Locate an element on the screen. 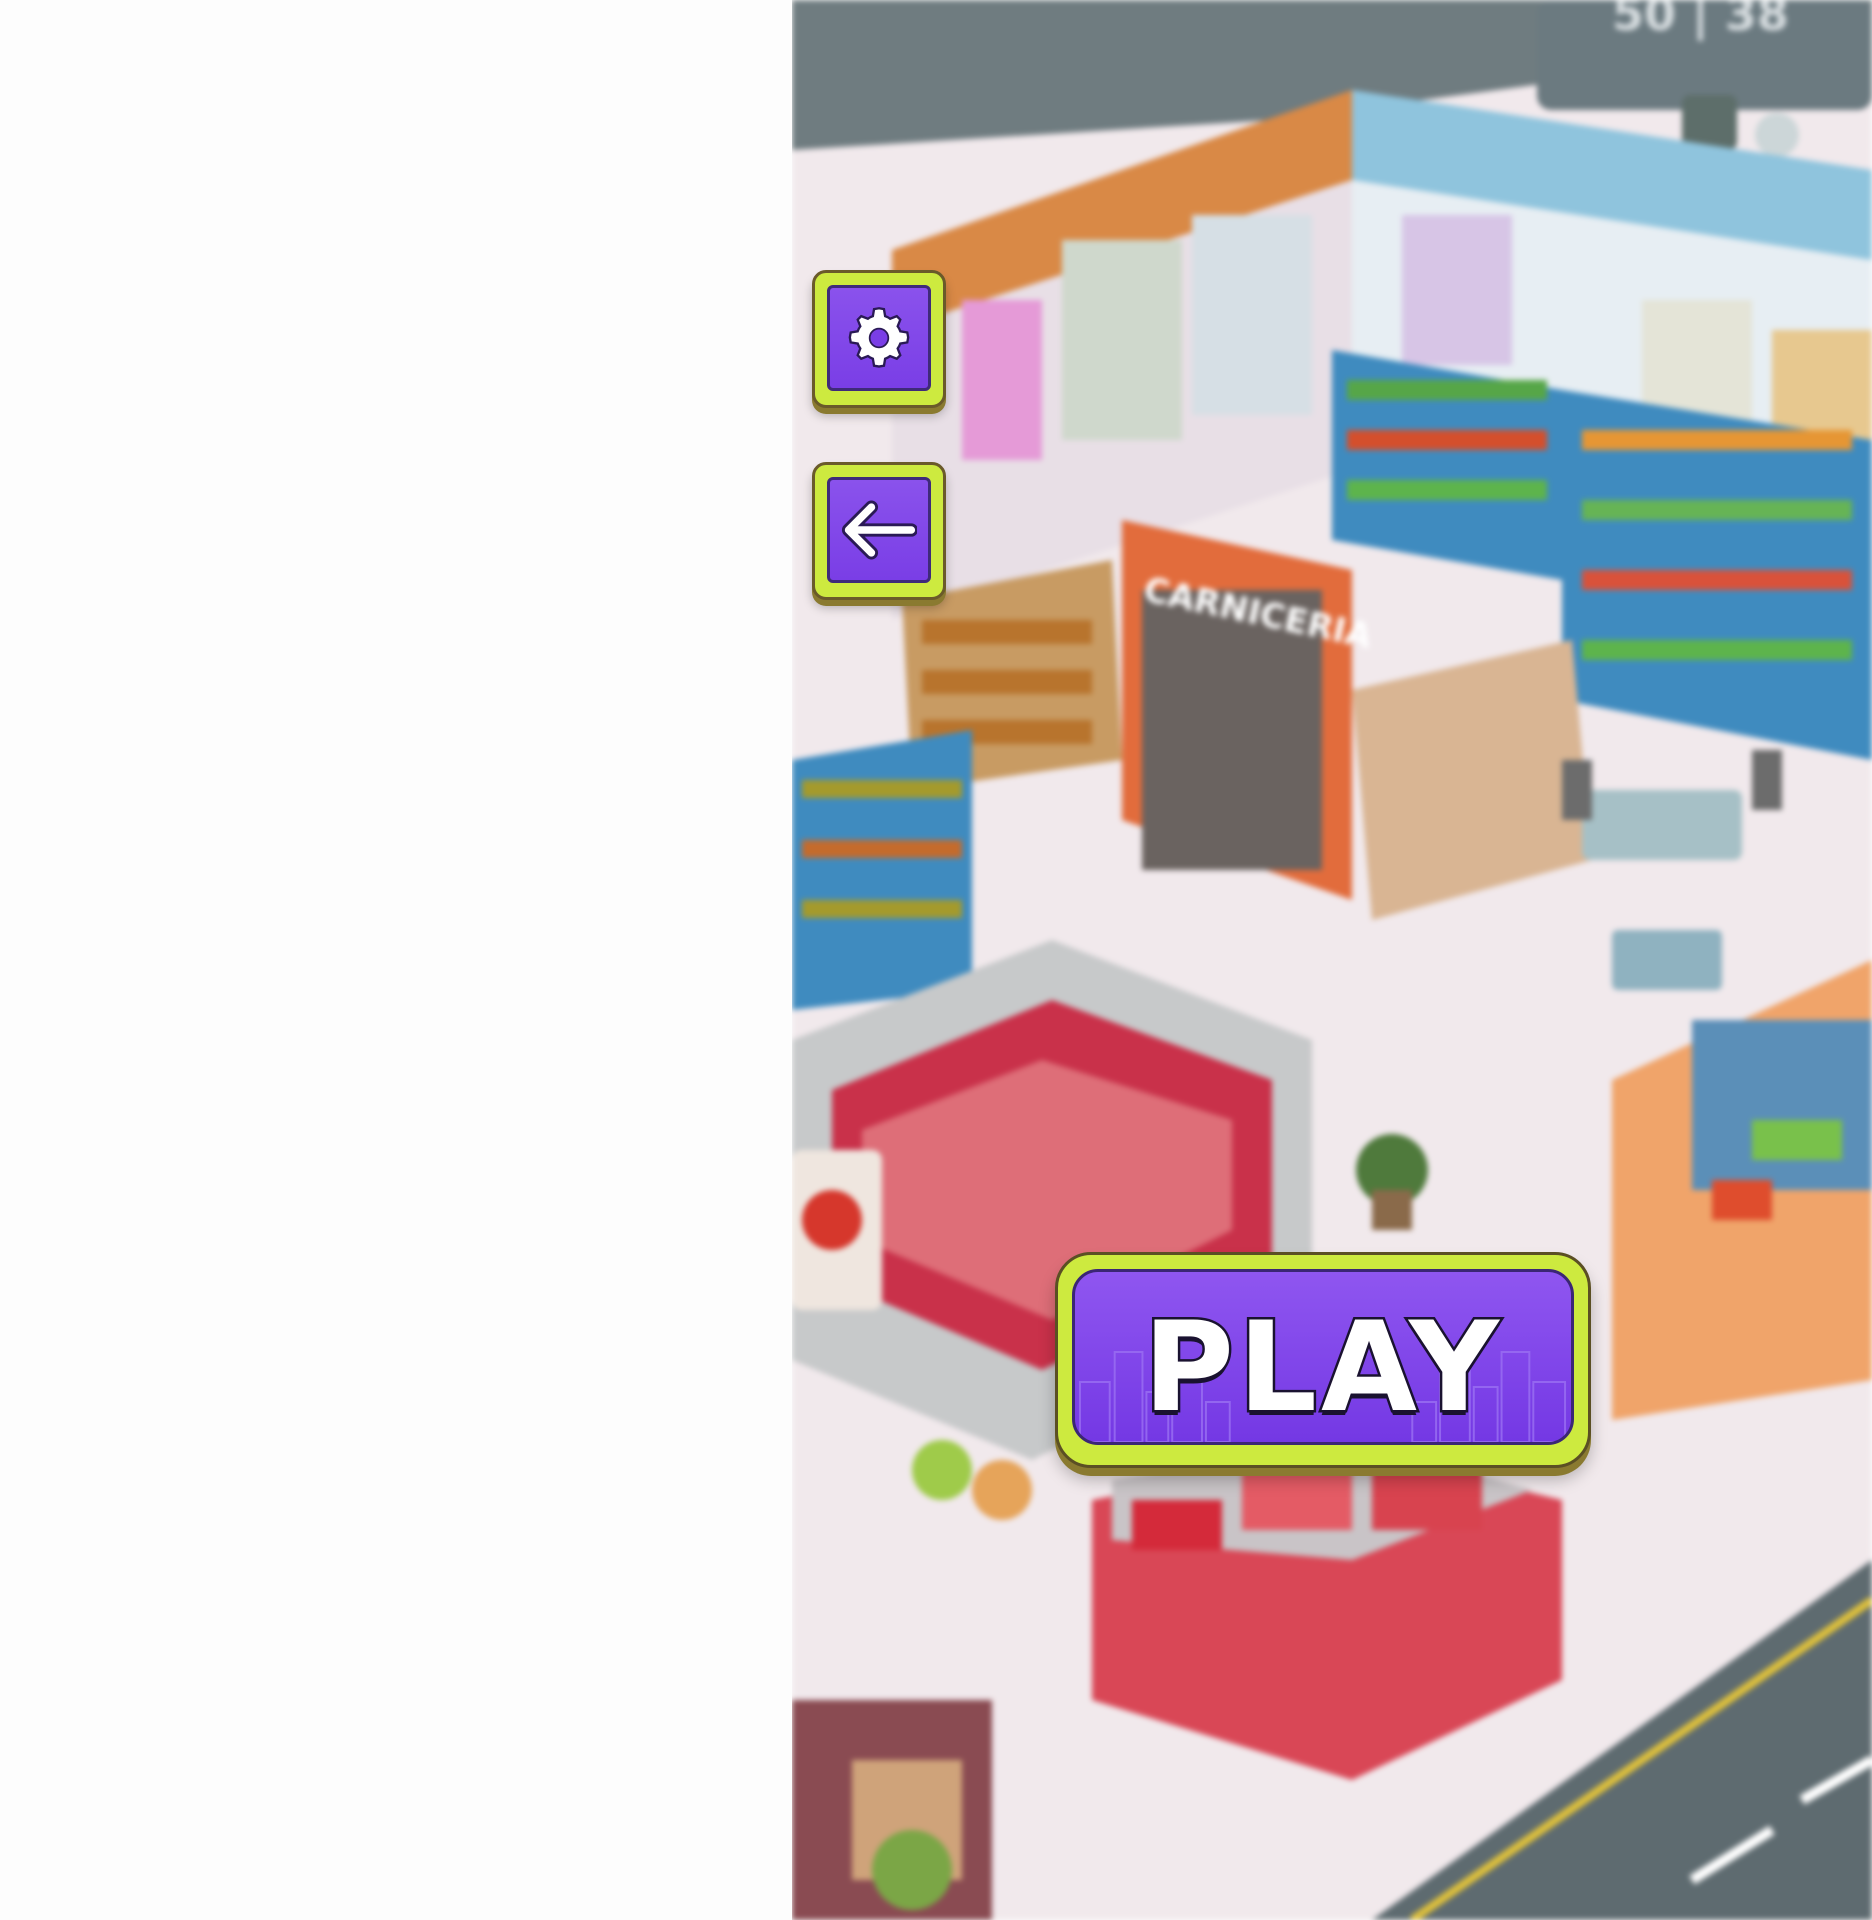 This screenshot has width=1872, height=1920. settings-button-face is located at coordinates (879, 338).